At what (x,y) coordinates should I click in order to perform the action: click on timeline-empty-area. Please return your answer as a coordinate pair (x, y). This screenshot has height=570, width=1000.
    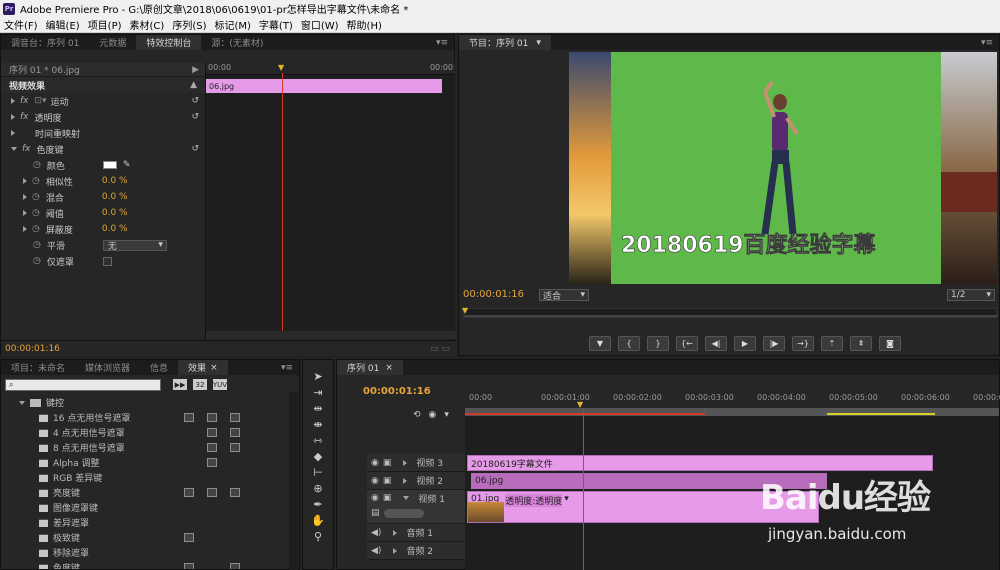
    Looking at the image, I should click on (732, 435).